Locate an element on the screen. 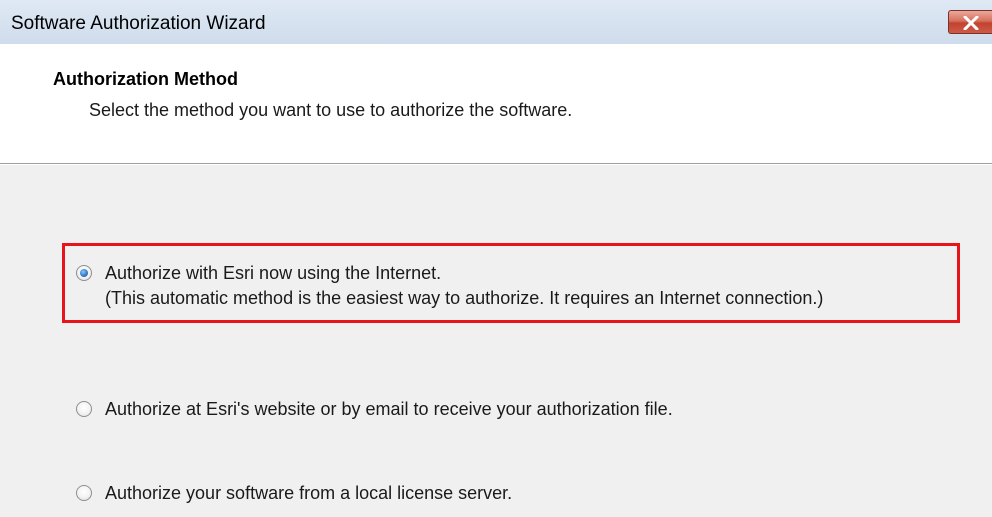  window-title: Software Authorization Wizard is located at coordinates (138, 23).